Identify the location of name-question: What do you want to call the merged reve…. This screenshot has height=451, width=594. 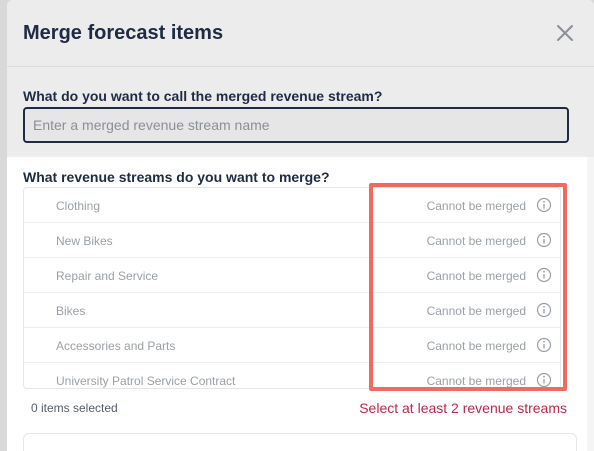
(203, 96).